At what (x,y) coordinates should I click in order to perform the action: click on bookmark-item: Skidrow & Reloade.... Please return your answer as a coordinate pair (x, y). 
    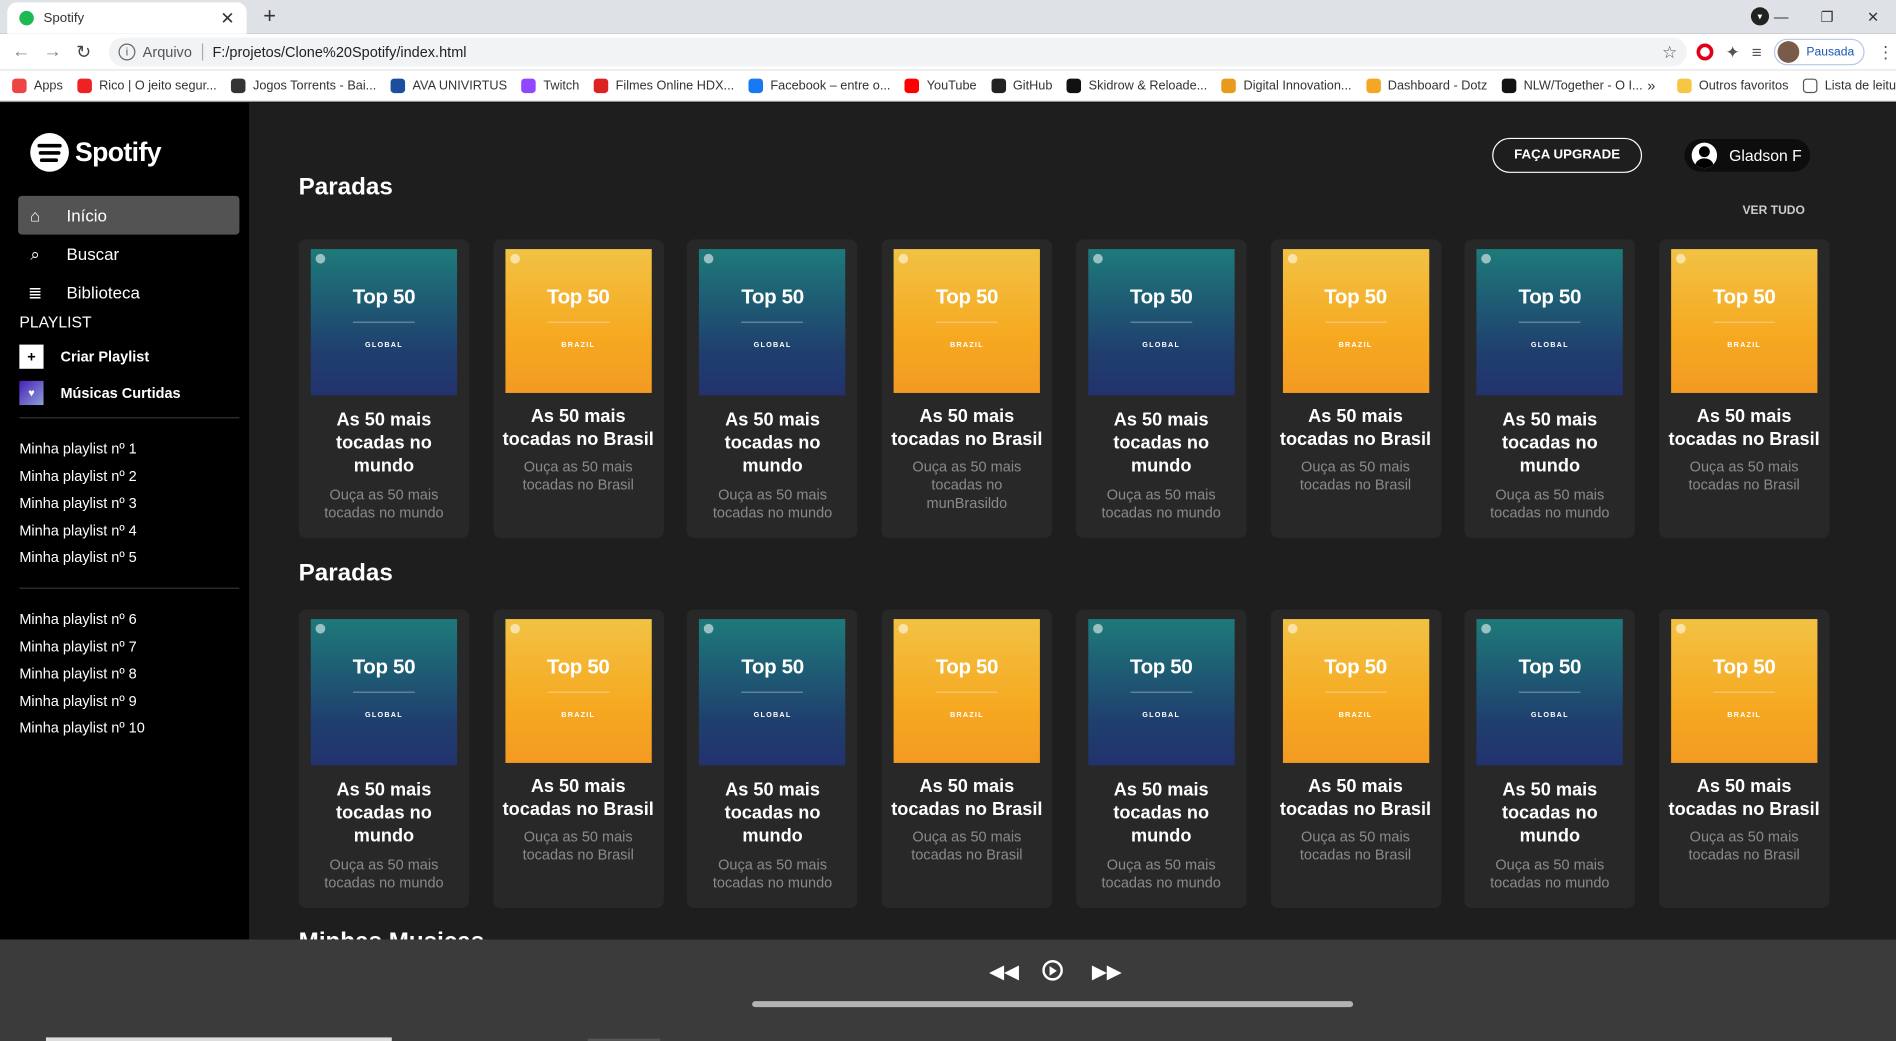
    Looking at the image, I should click on (1136, 85).